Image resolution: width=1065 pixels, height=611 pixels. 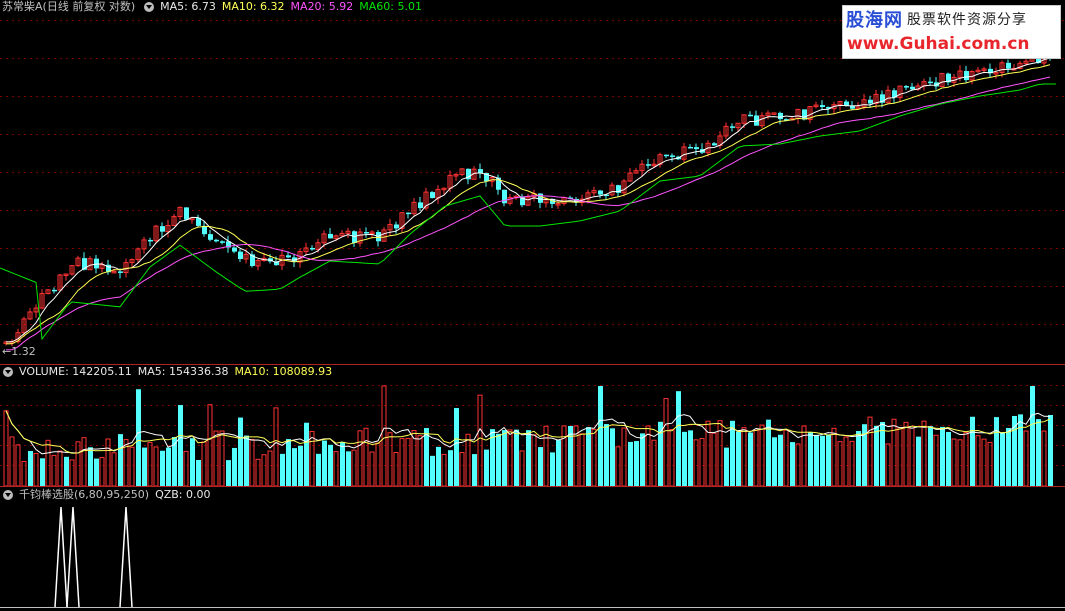 What do you see at coordinates (8, 372) in the screenshot?
I see `volume-toggle-icon` at bounding box center [8, 372].